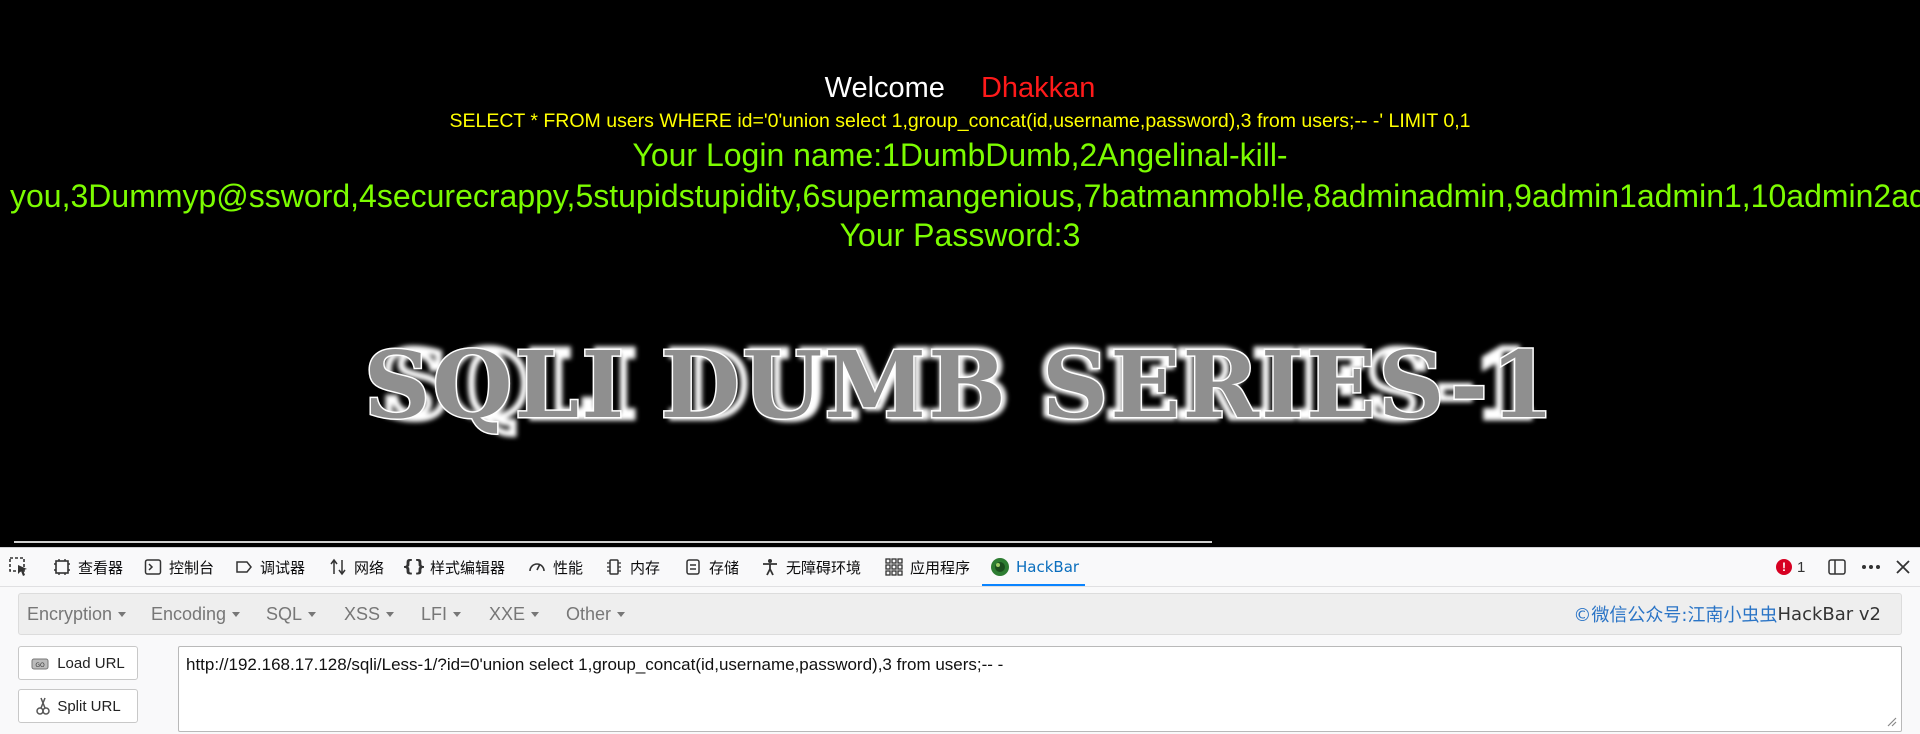  What do you see at coordinates (1891, 721) in the screenshot?
I see `resize-handle-icon` at bounding box center [1891, 721].